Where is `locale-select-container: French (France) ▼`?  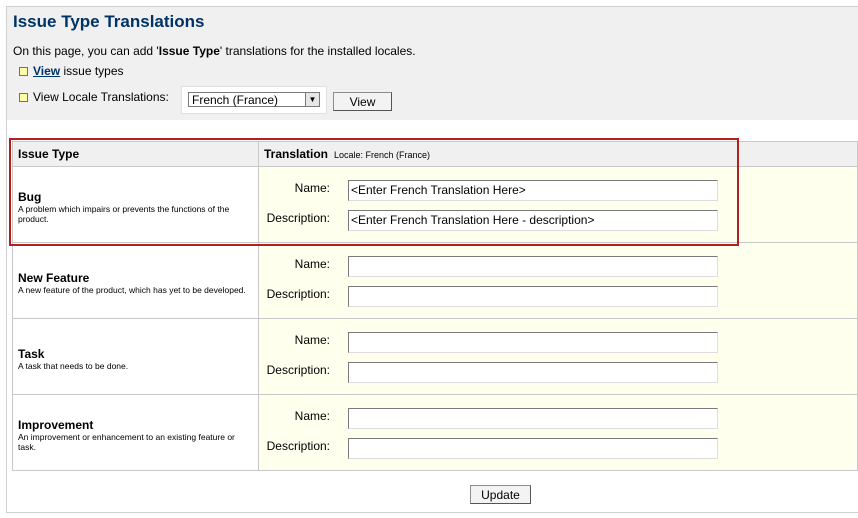 locale-select-container: French (France) ▼ is located at coordinates (254, 100).